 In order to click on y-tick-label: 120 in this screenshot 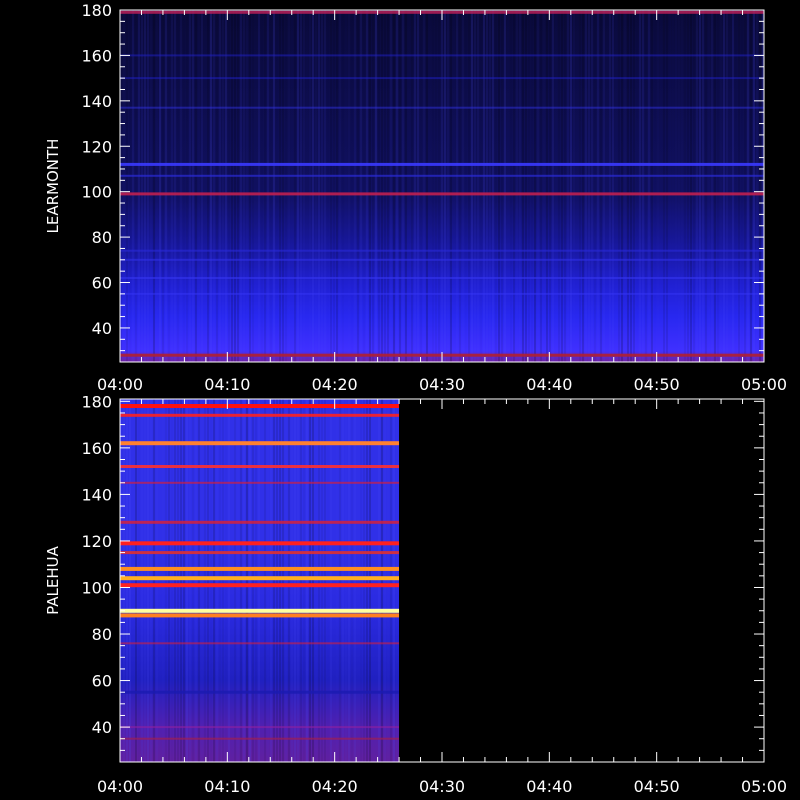, I will do `click(96, 146)`.